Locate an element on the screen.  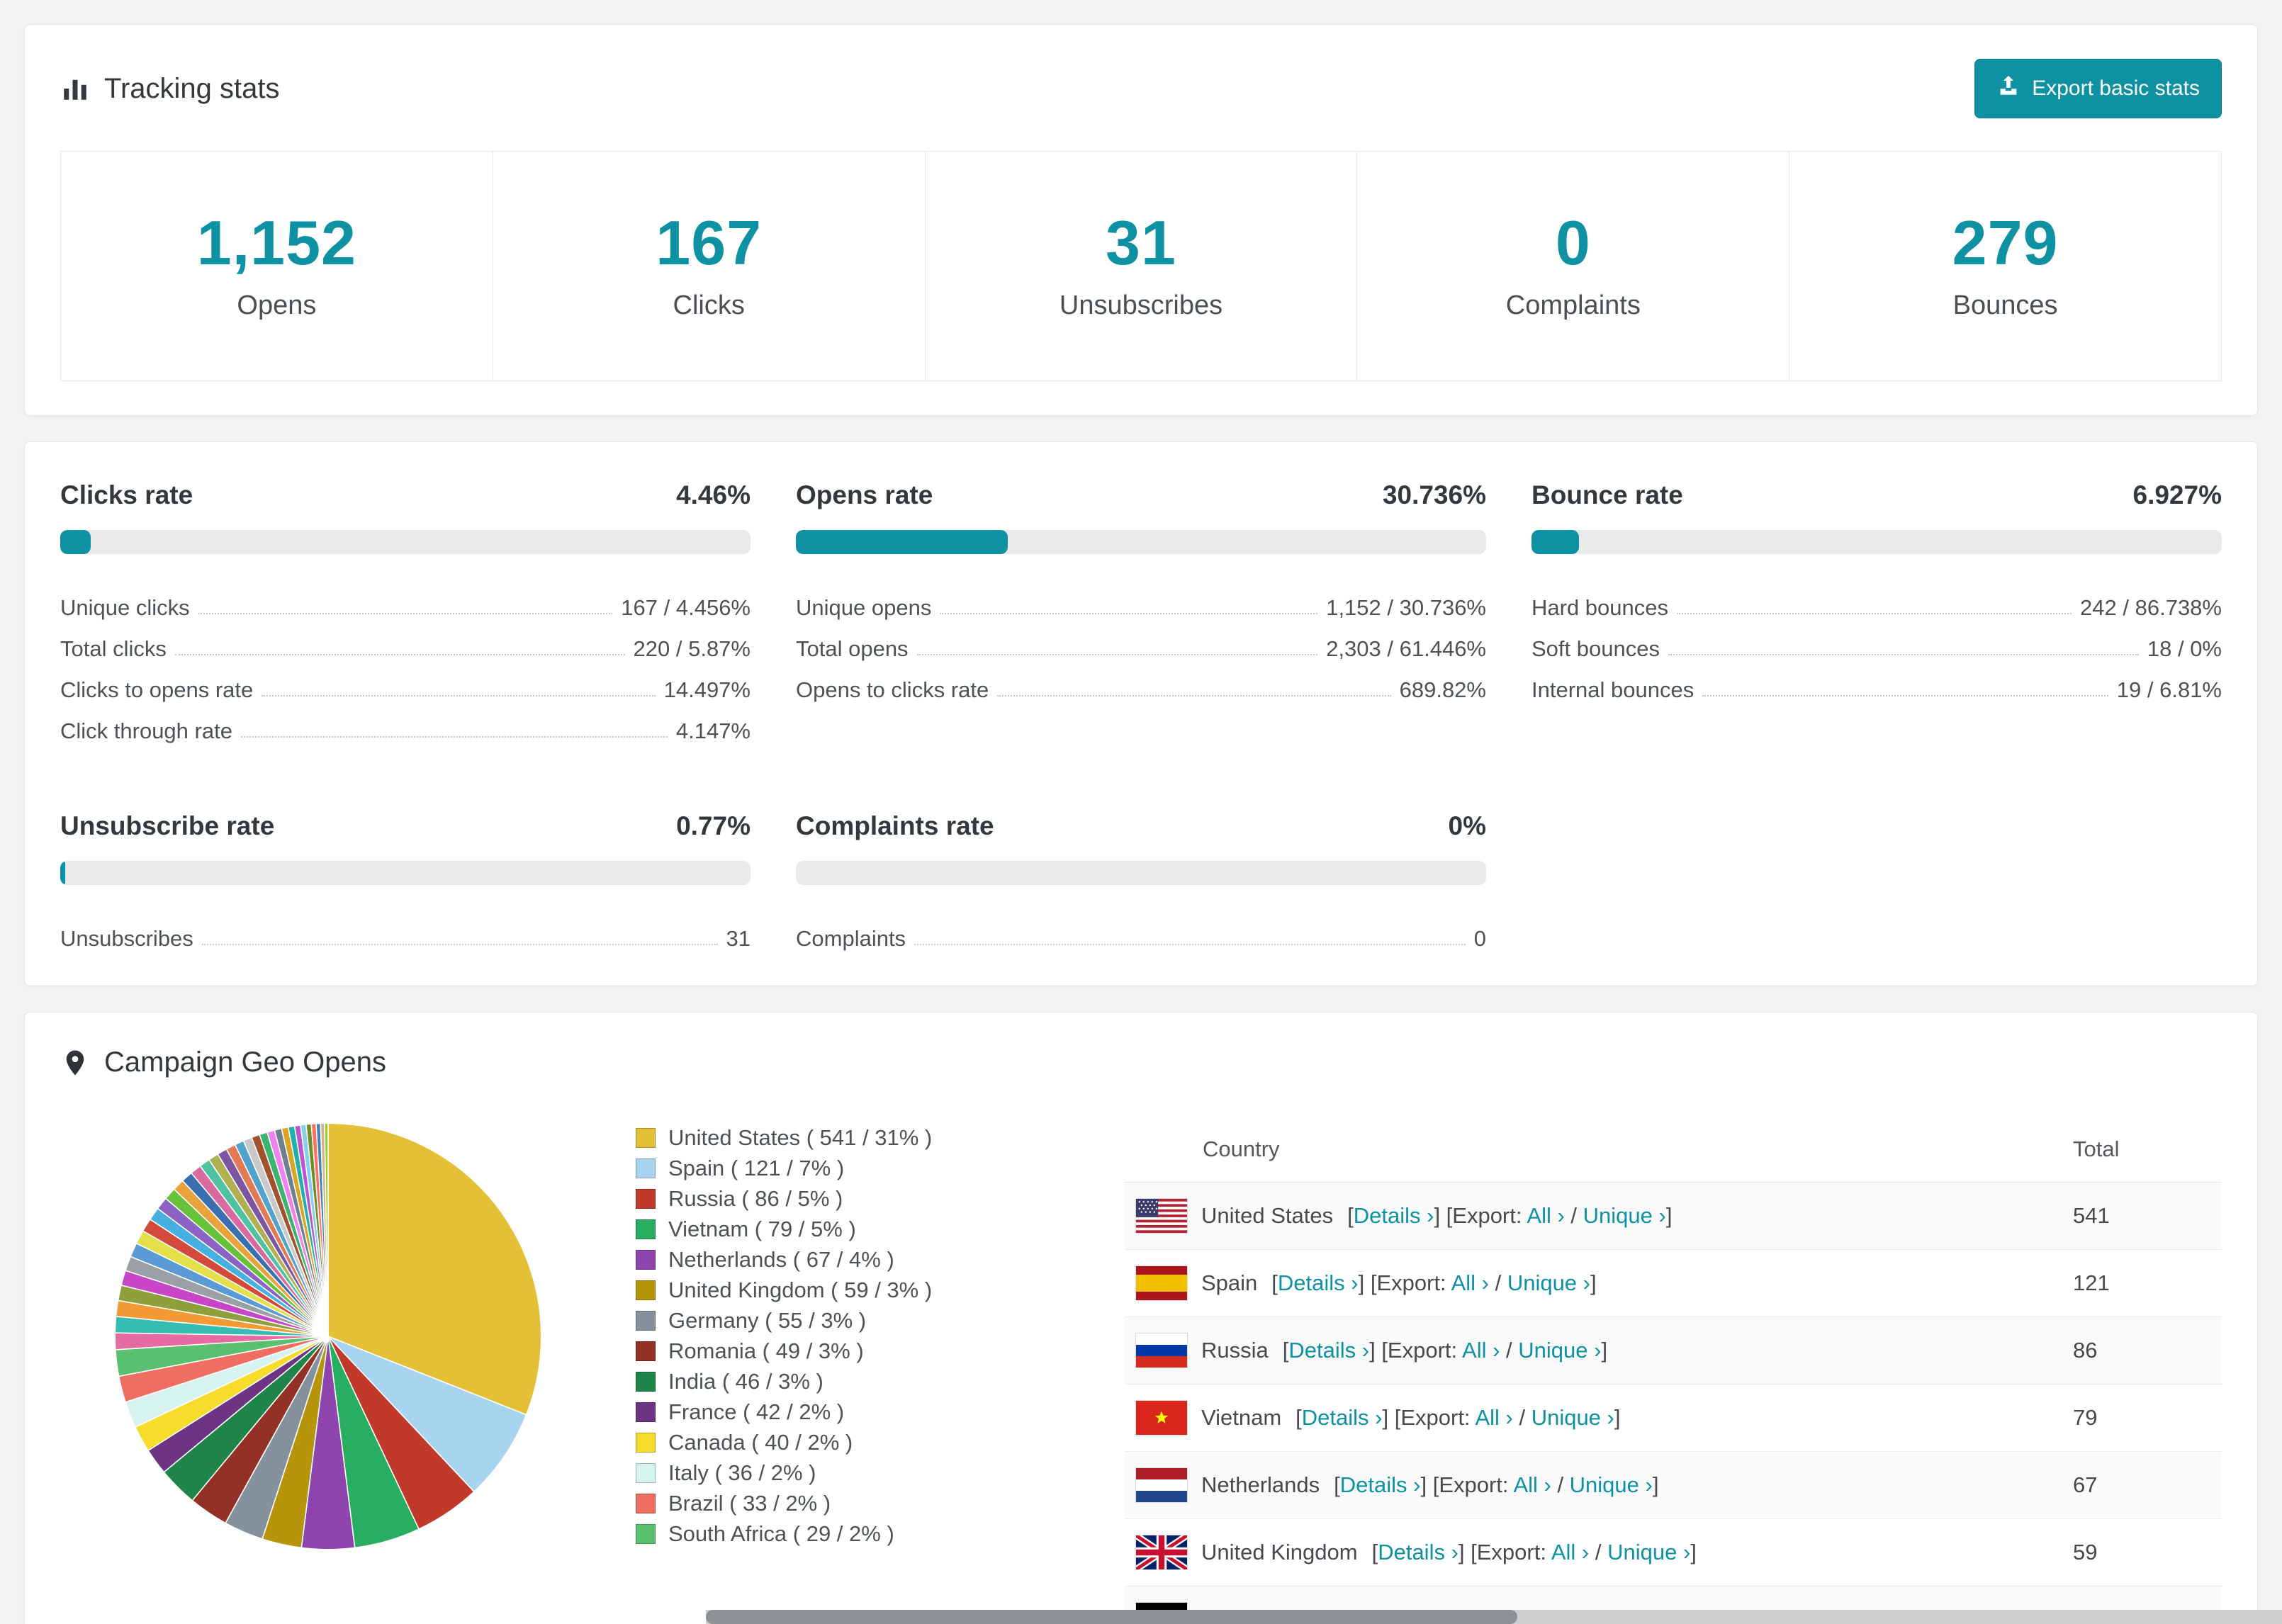
legend-item-united-states: United States ( 541 / 31% ) is located at coordinates (870, 1137).